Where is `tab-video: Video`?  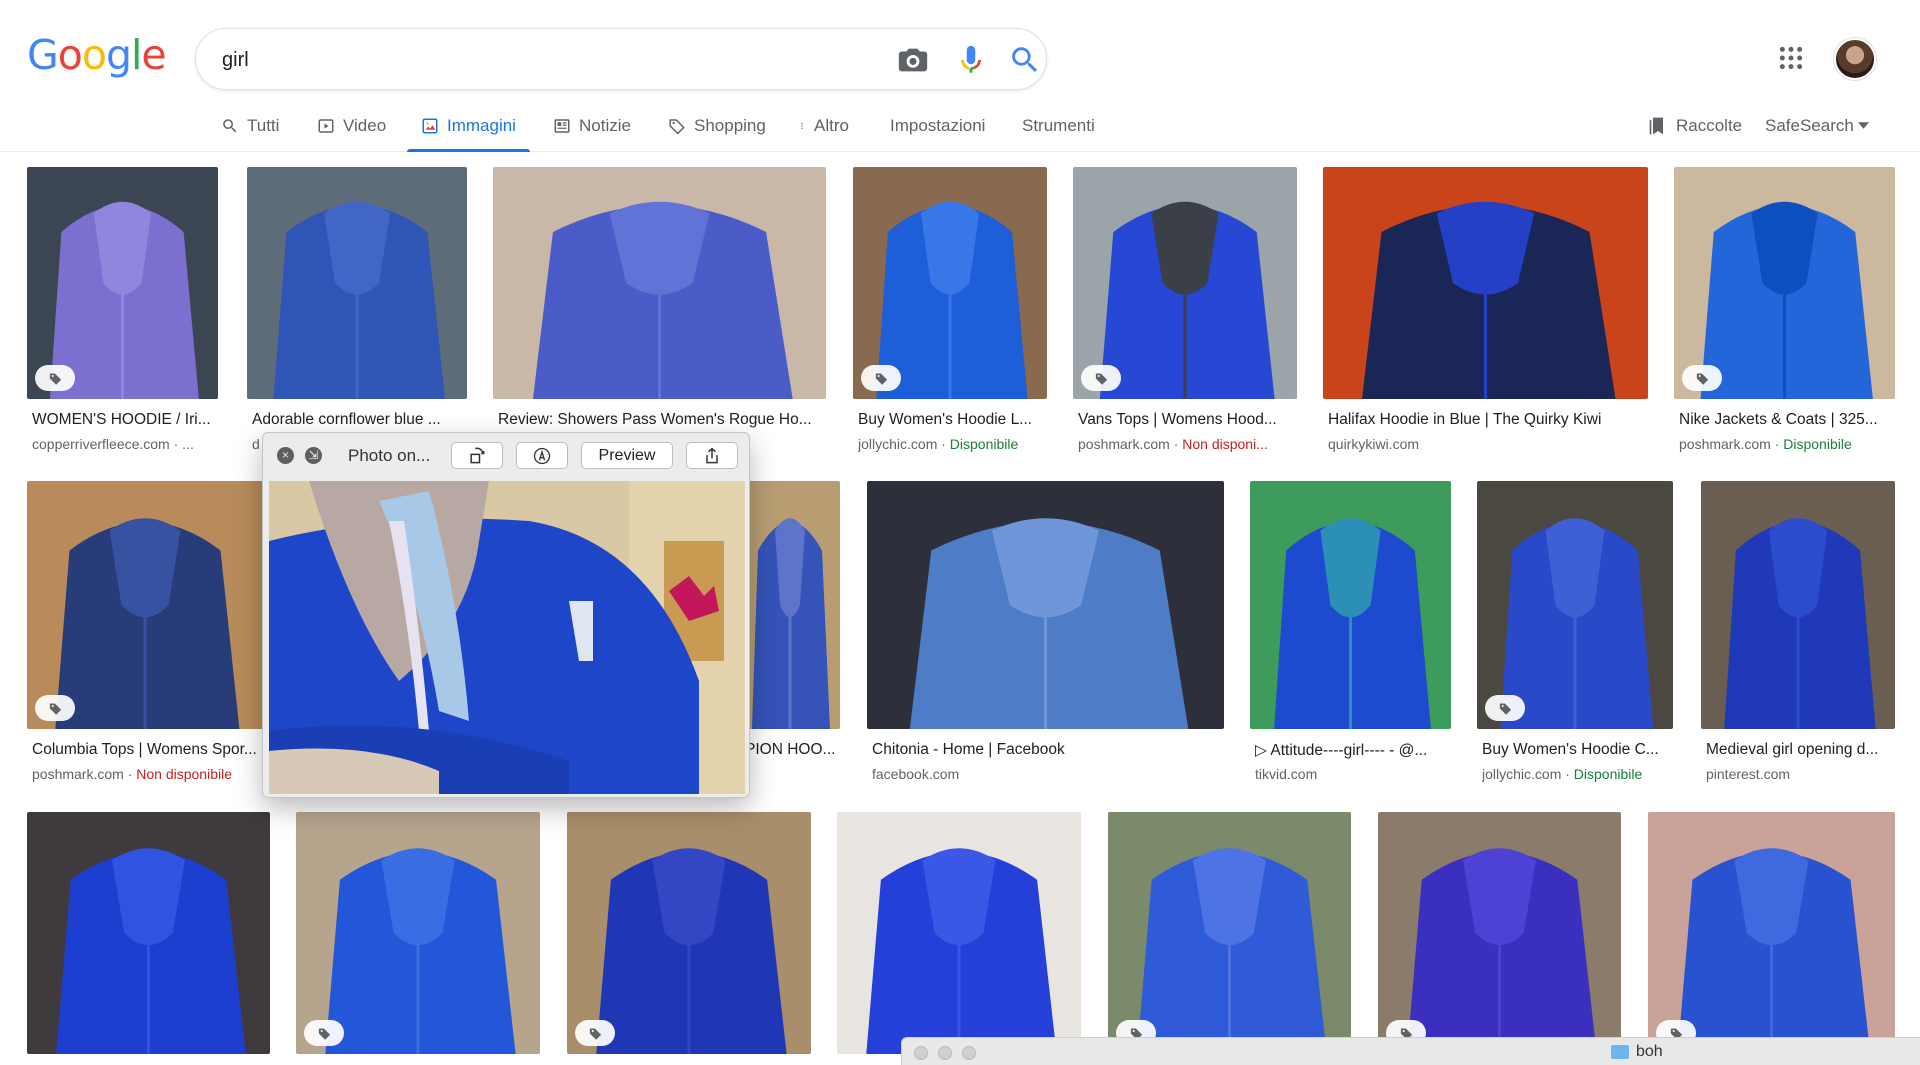 tab-video: Video is located at coordinates (351, 125).